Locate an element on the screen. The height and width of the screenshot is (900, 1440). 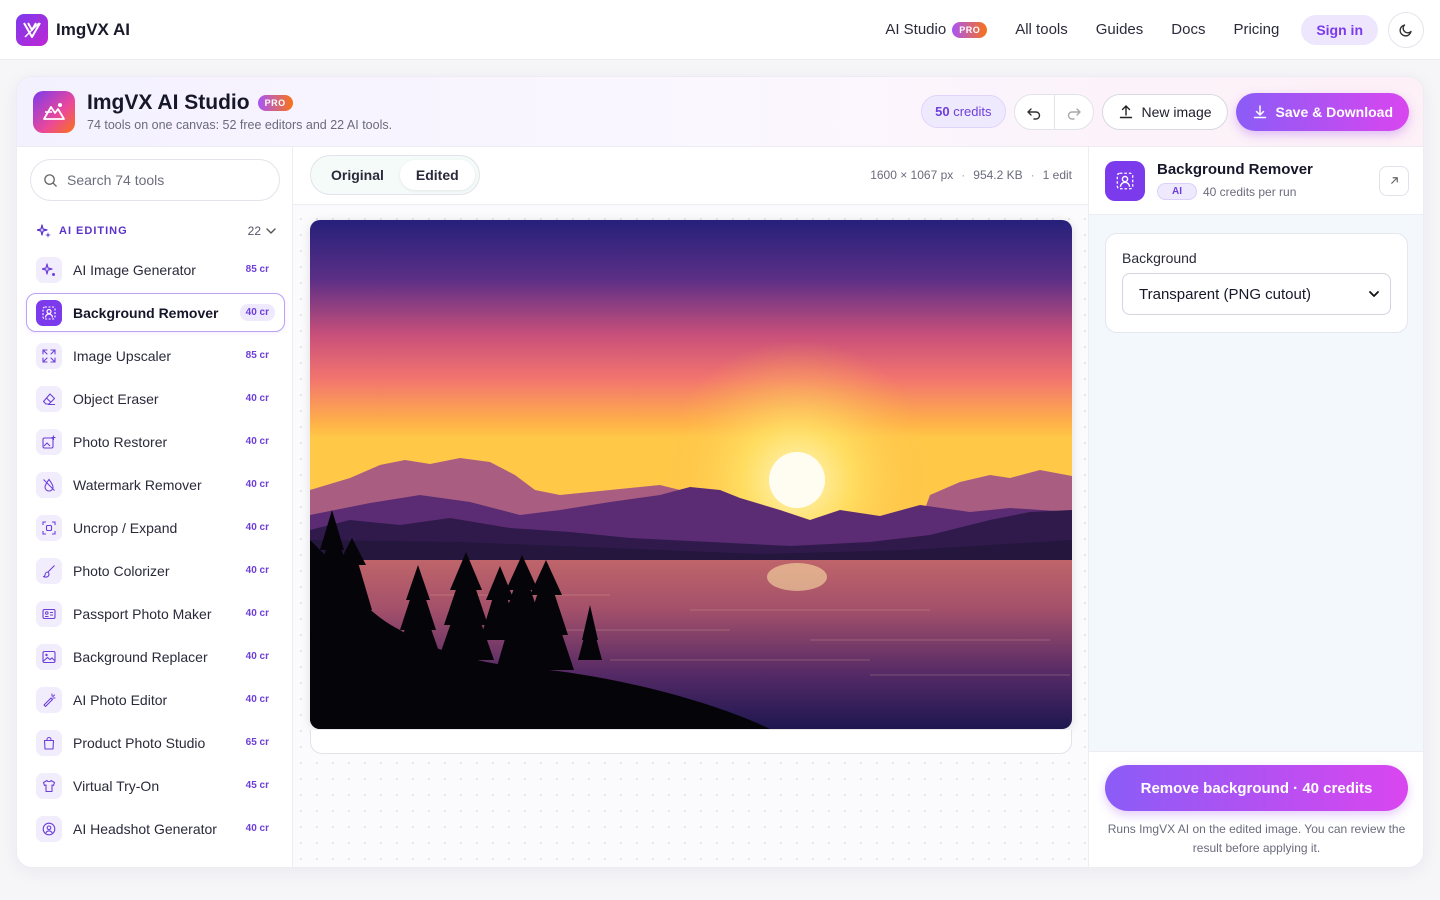
undo-button is located at coordinates (1034, 112).